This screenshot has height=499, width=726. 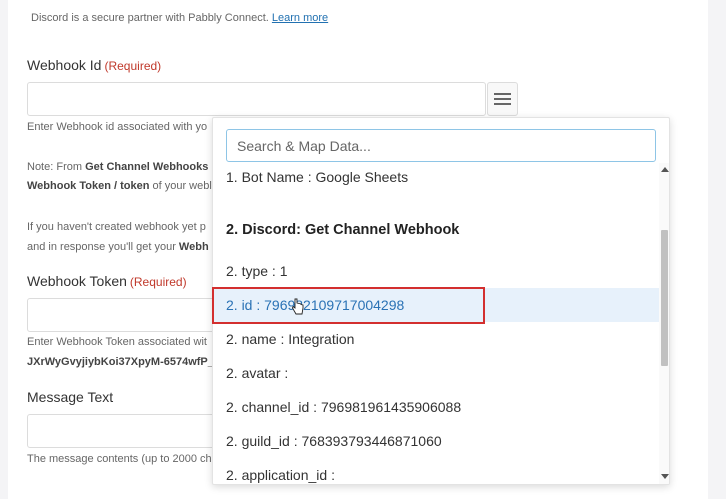 I want to click on webhook-token-label: Webhook Token (Required), so click(x=107, y=281).